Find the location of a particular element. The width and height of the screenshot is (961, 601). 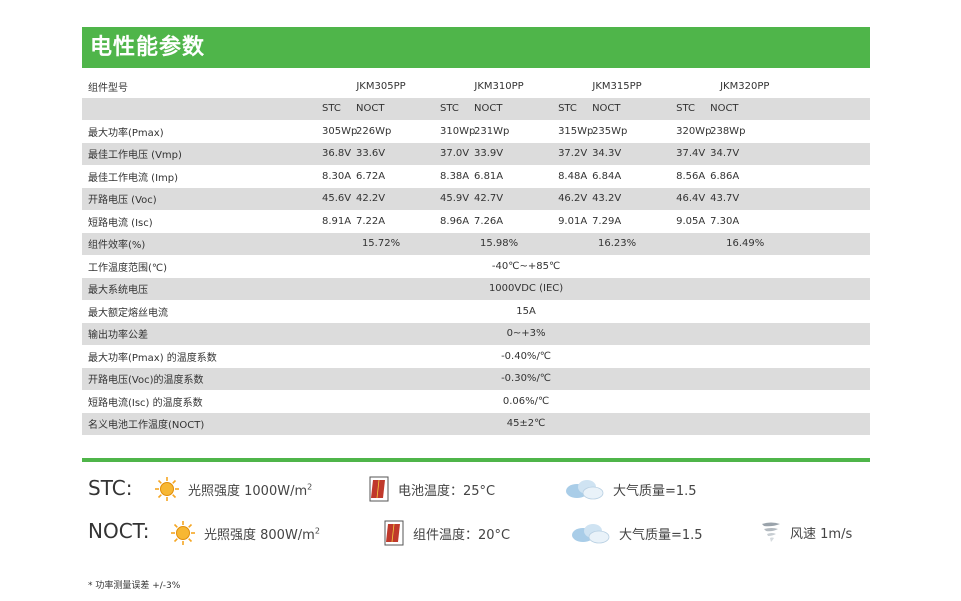

noct-air-mass-text: 大气质量=1.5 is located at coordinates (661, 535).